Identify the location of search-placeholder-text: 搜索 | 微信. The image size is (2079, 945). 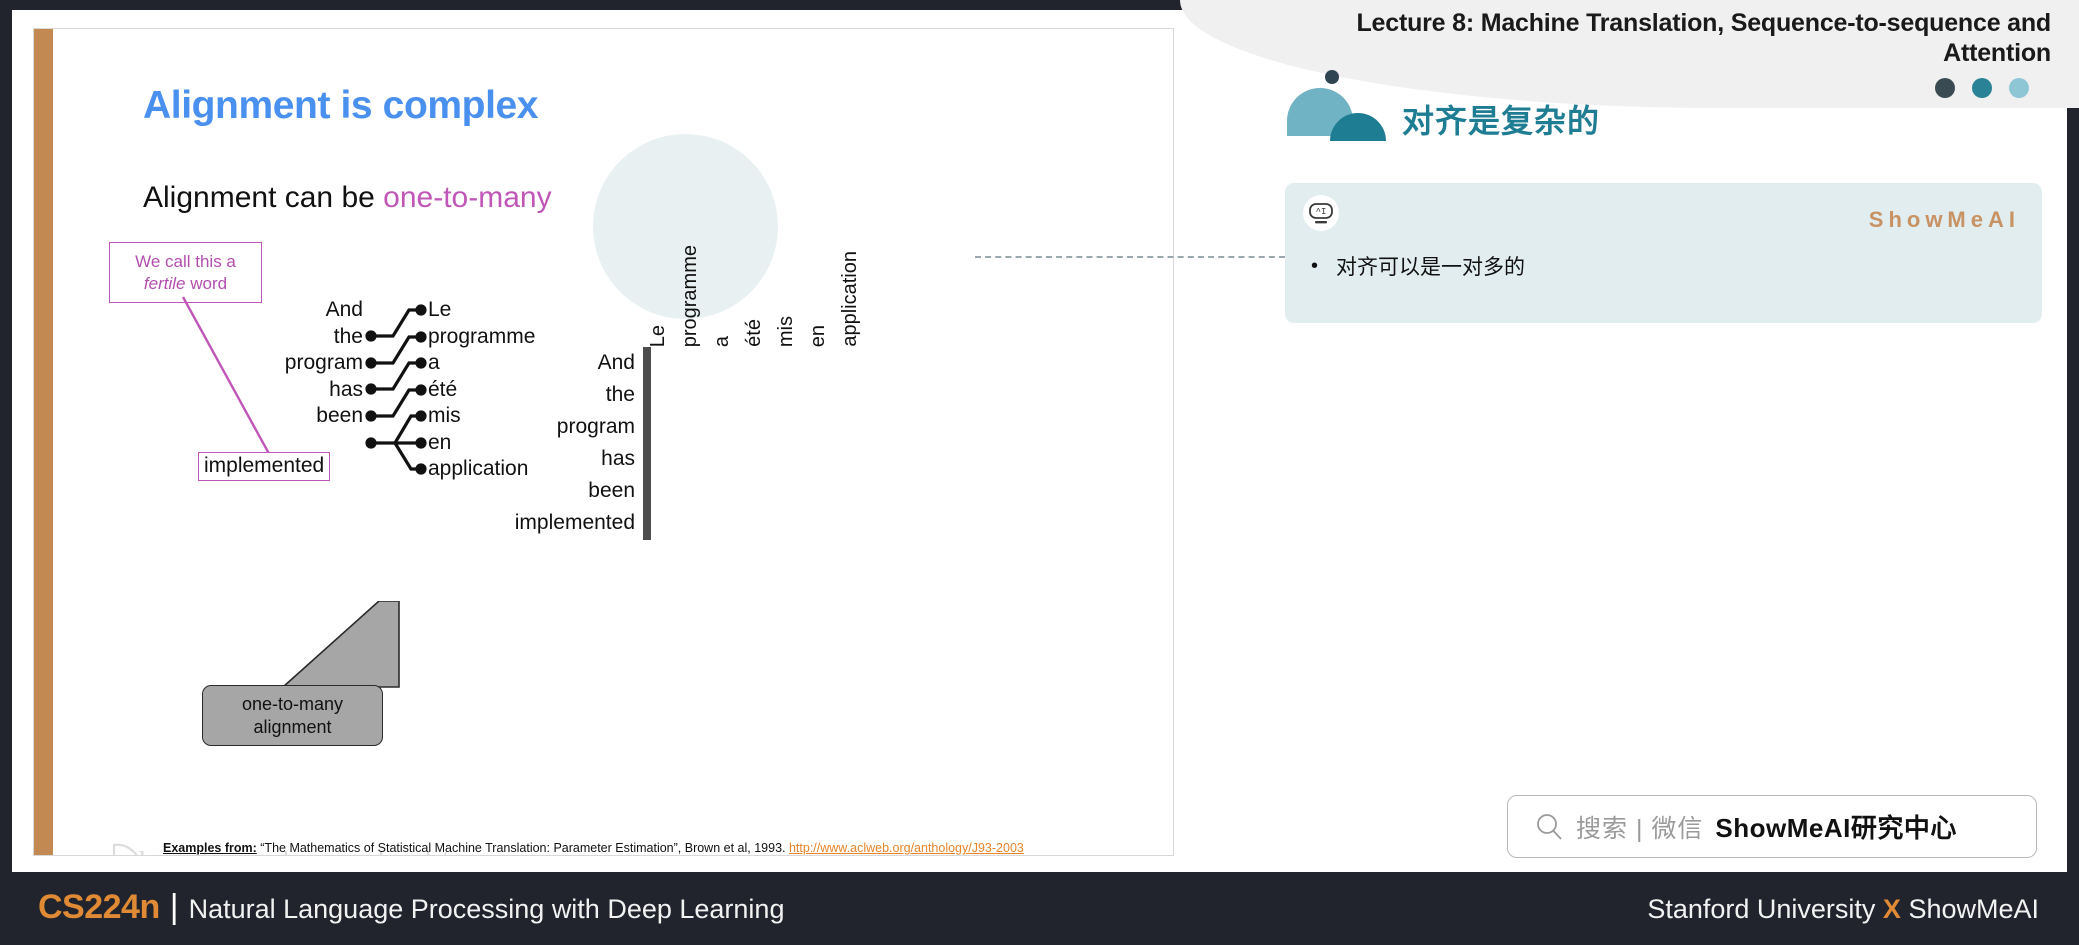
(1640, 828).